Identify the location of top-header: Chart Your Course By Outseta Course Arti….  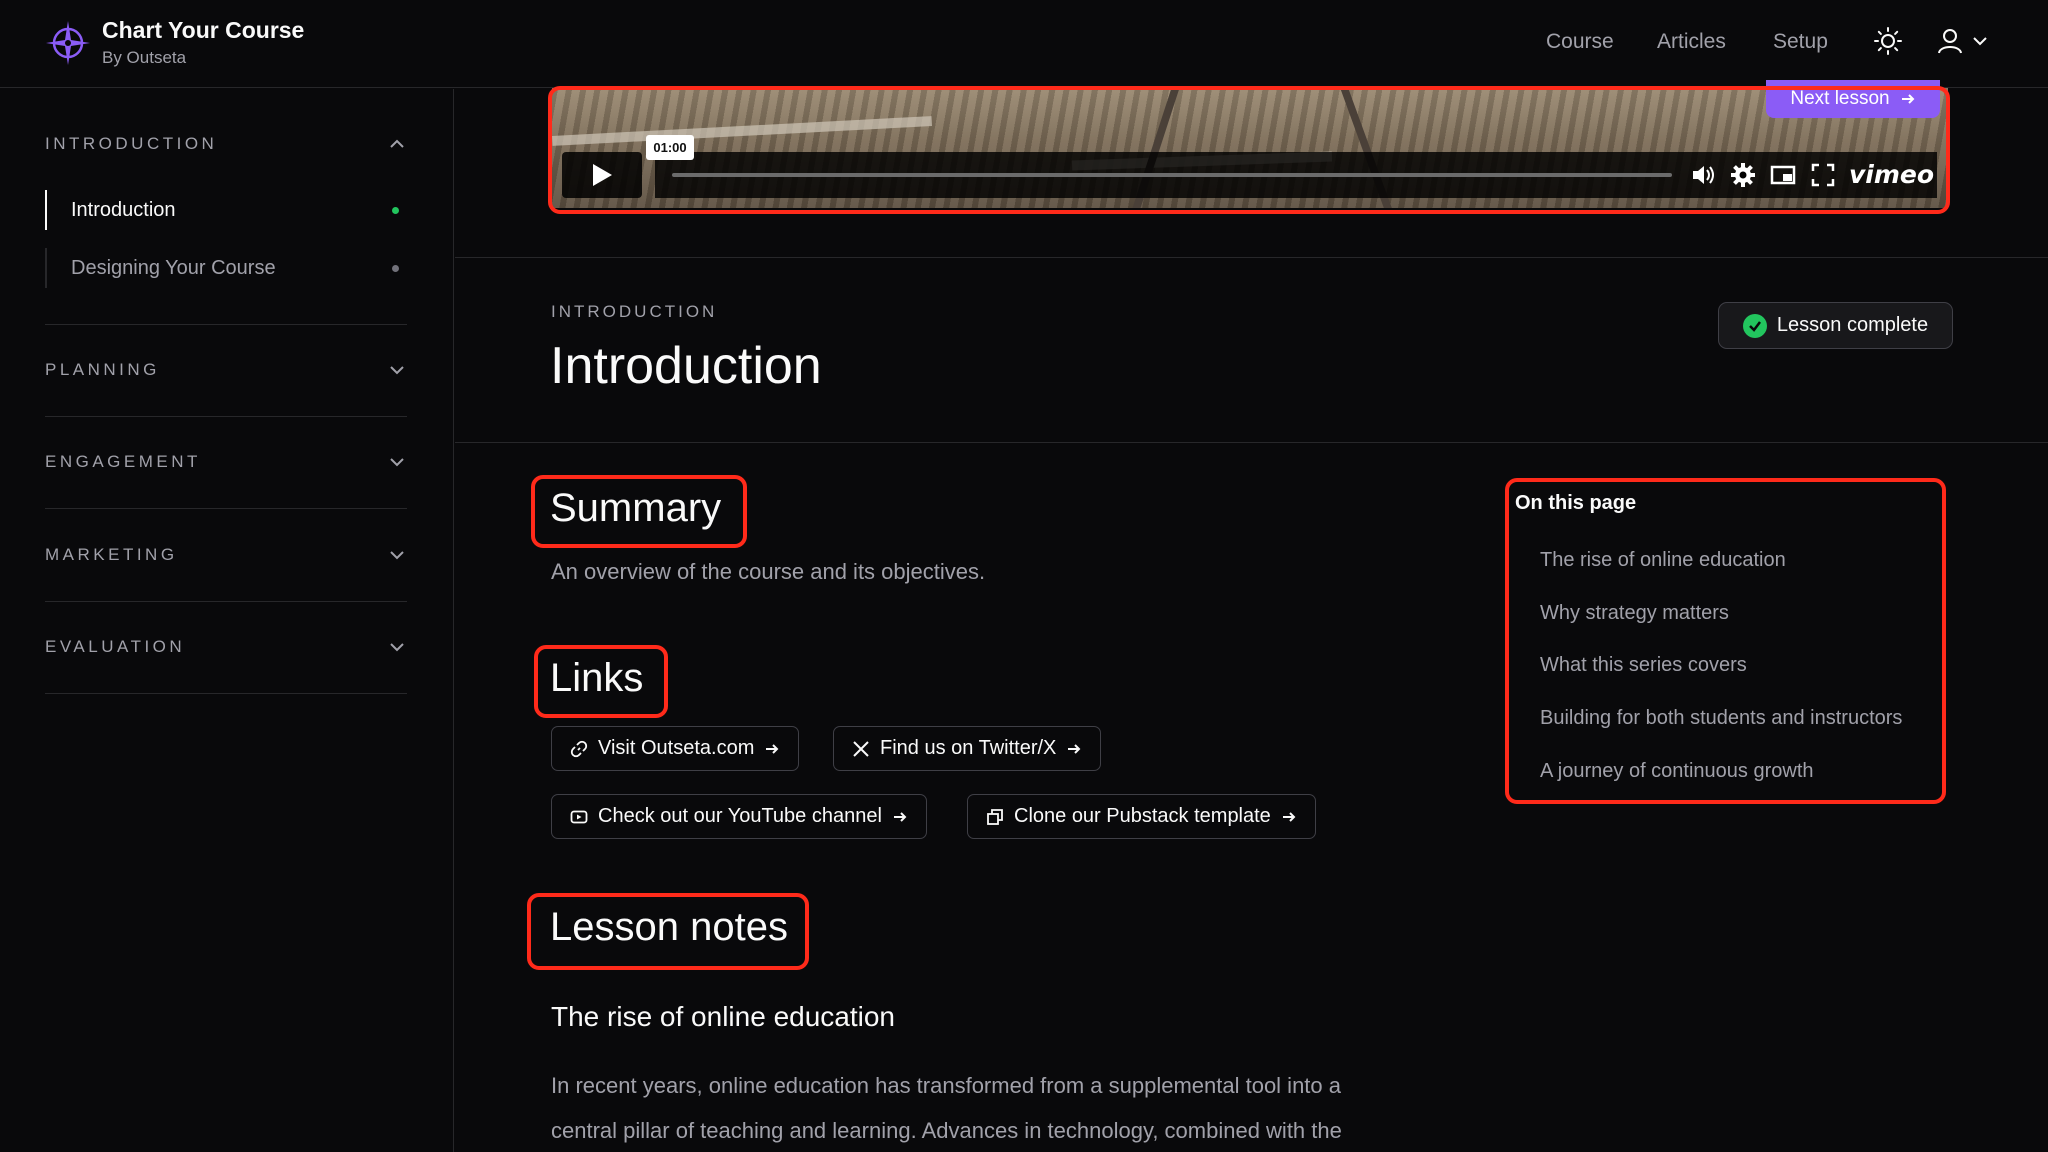
(1024, 44).